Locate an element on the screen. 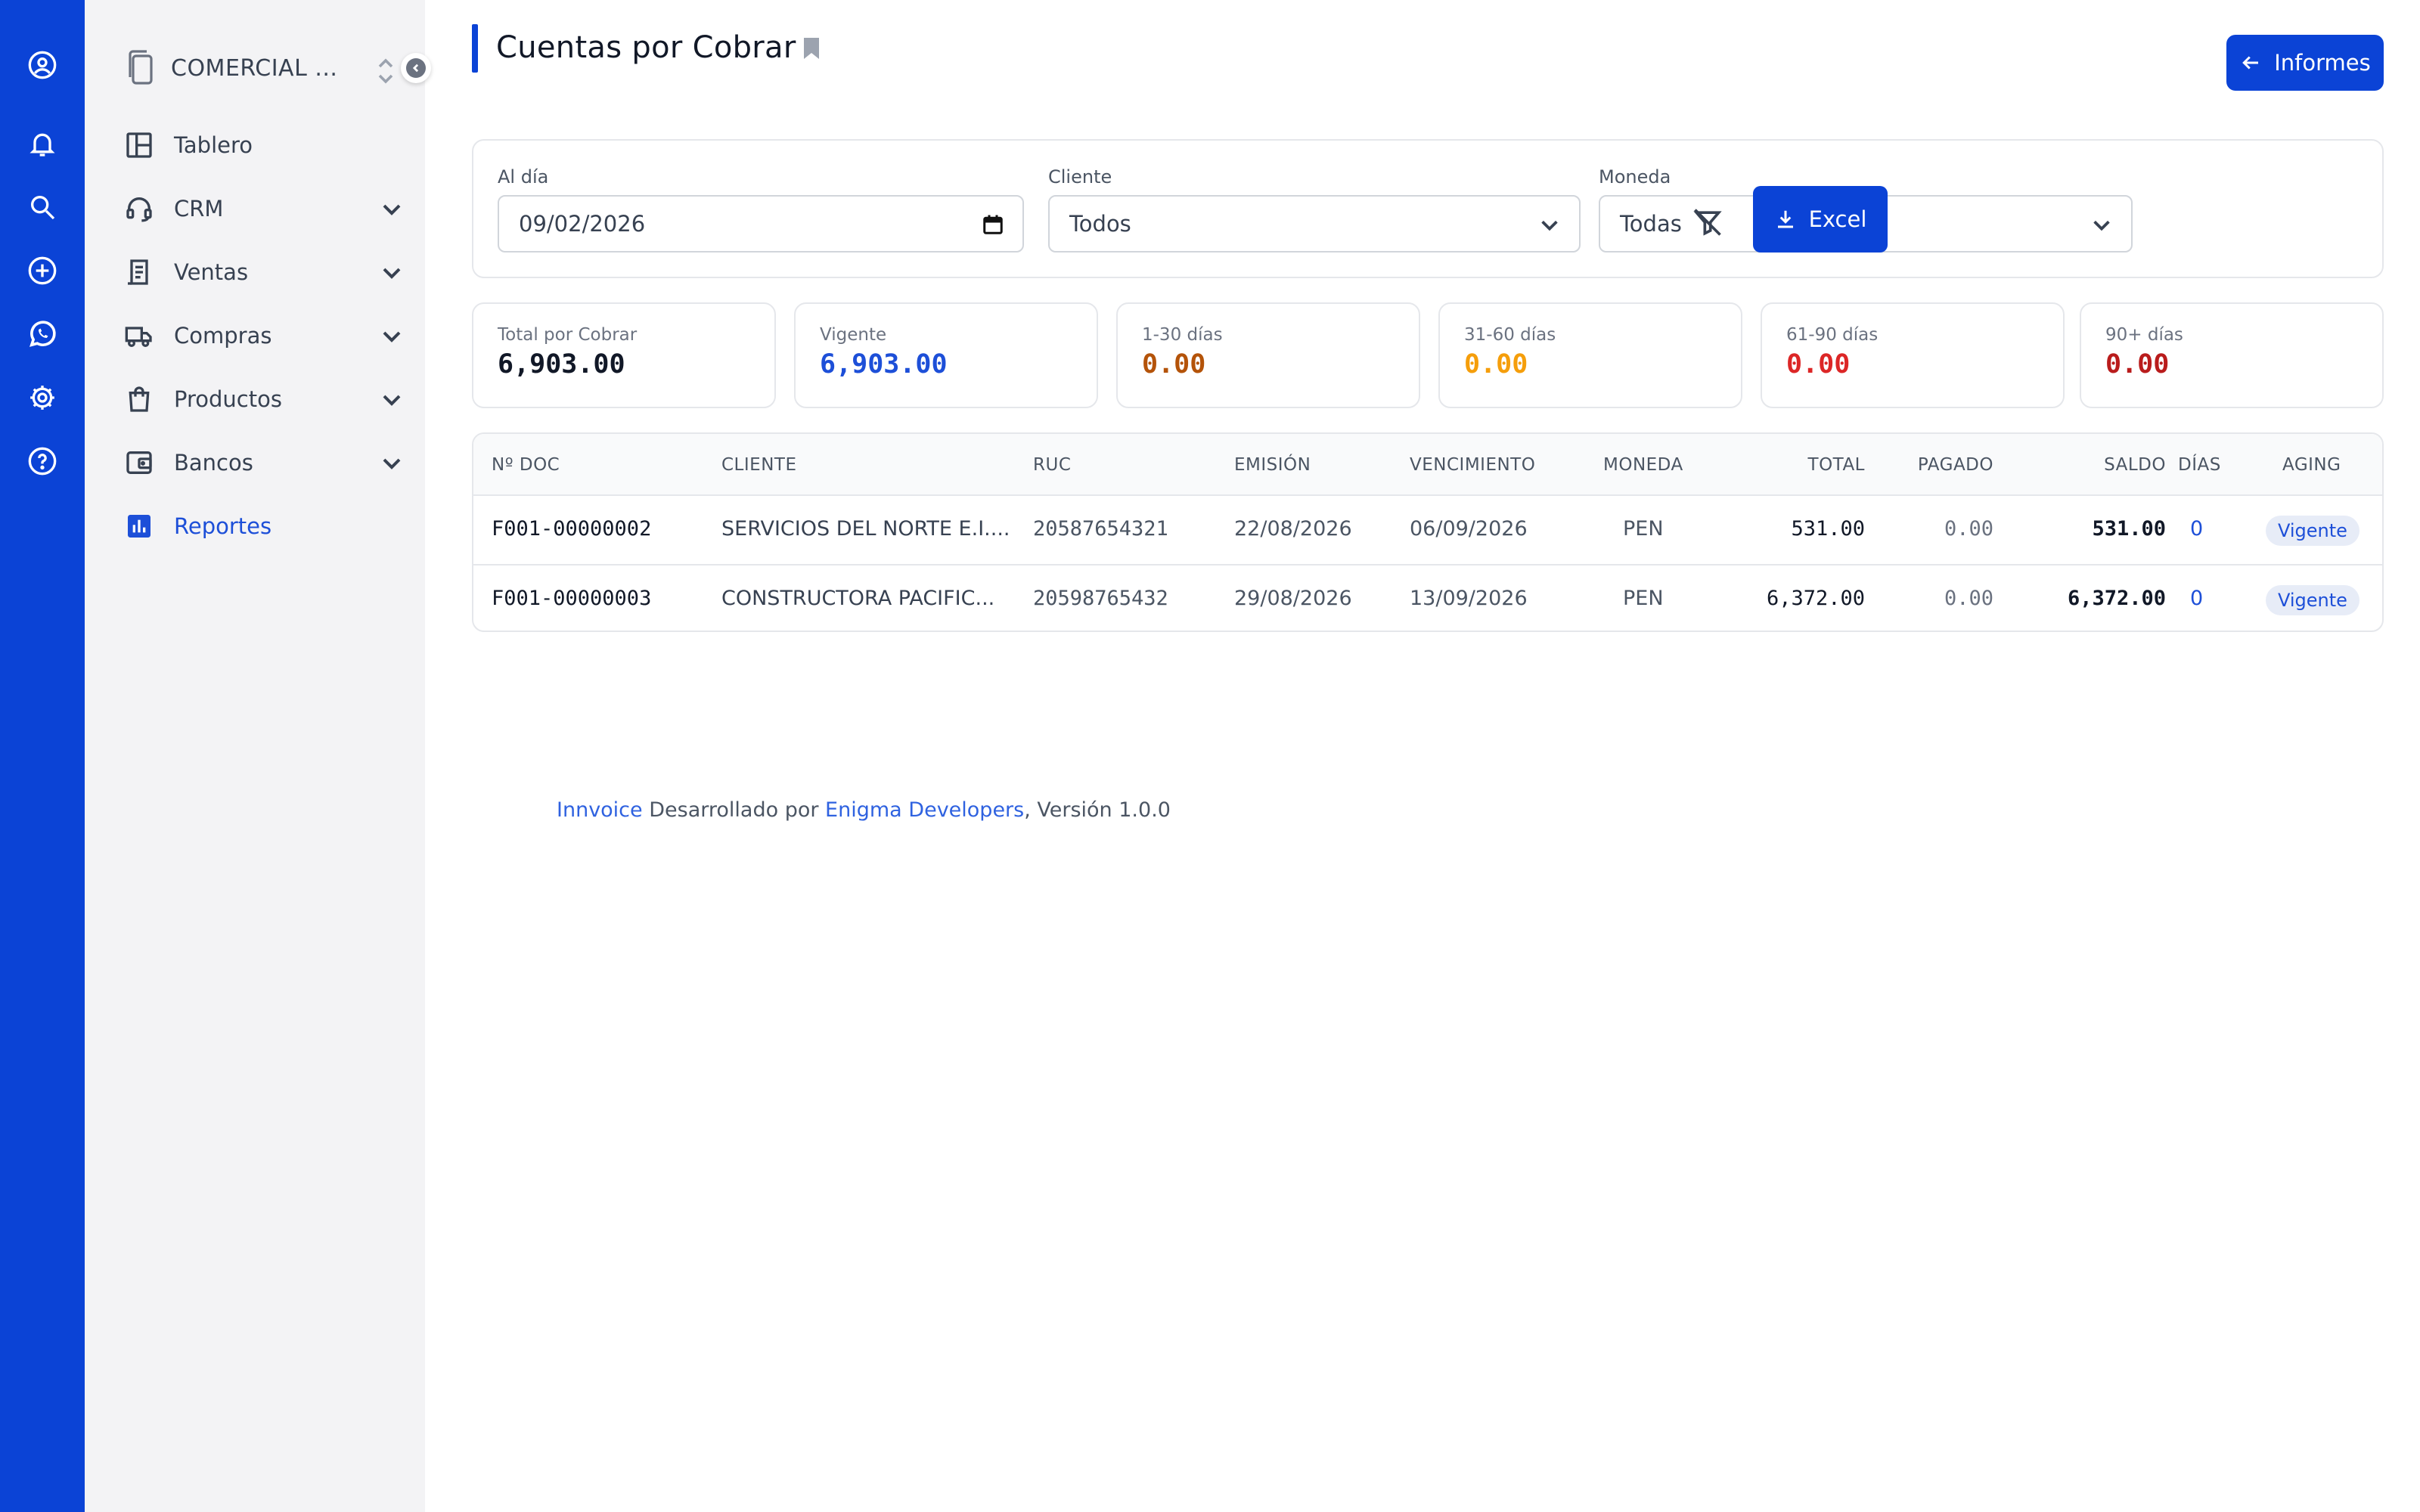  client-label: Cliente is located at coordinates (1080, 177).